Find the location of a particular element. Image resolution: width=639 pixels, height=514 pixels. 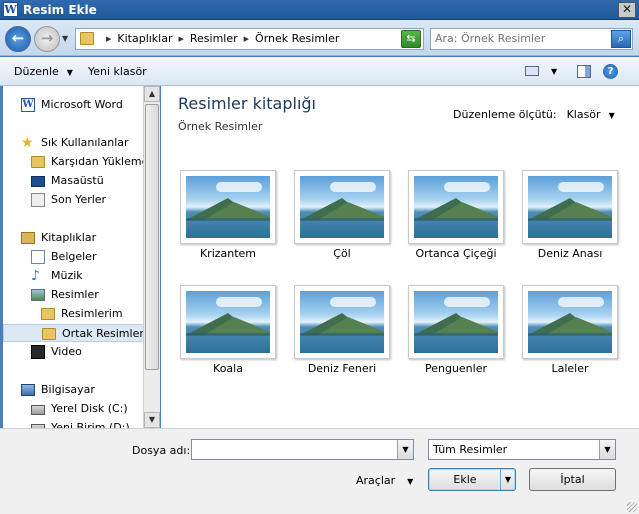

picture-thumbnail: Krizantem is located at coordinates (218, 220).